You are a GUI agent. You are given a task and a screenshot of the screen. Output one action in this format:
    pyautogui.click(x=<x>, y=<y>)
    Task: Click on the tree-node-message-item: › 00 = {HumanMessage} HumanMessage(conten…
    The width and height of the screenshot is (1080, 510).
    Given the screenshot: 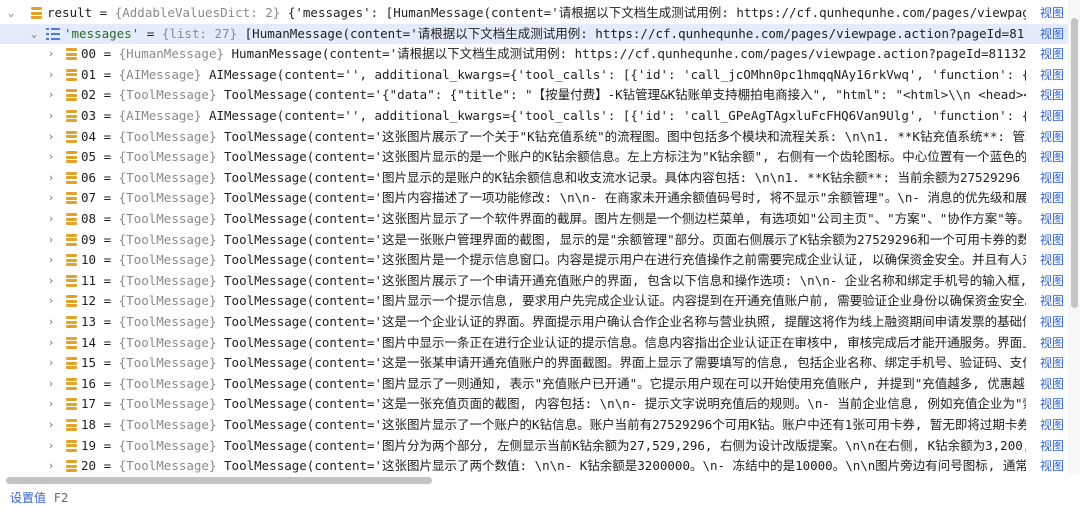 What is the action you would take?
    pyautogui.click(x=534, y=54)
    